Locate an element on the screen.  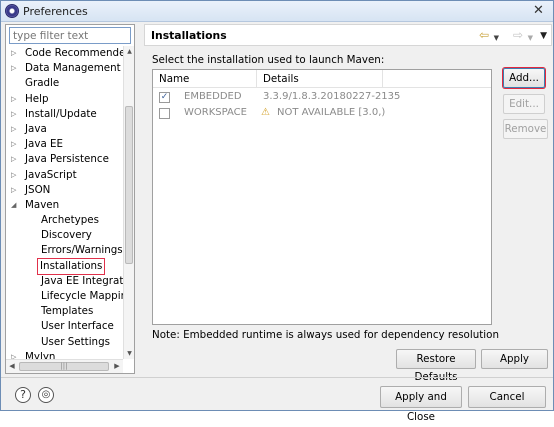
forward-arrow-icon: ⇨ is located at coordinates (517, 35).